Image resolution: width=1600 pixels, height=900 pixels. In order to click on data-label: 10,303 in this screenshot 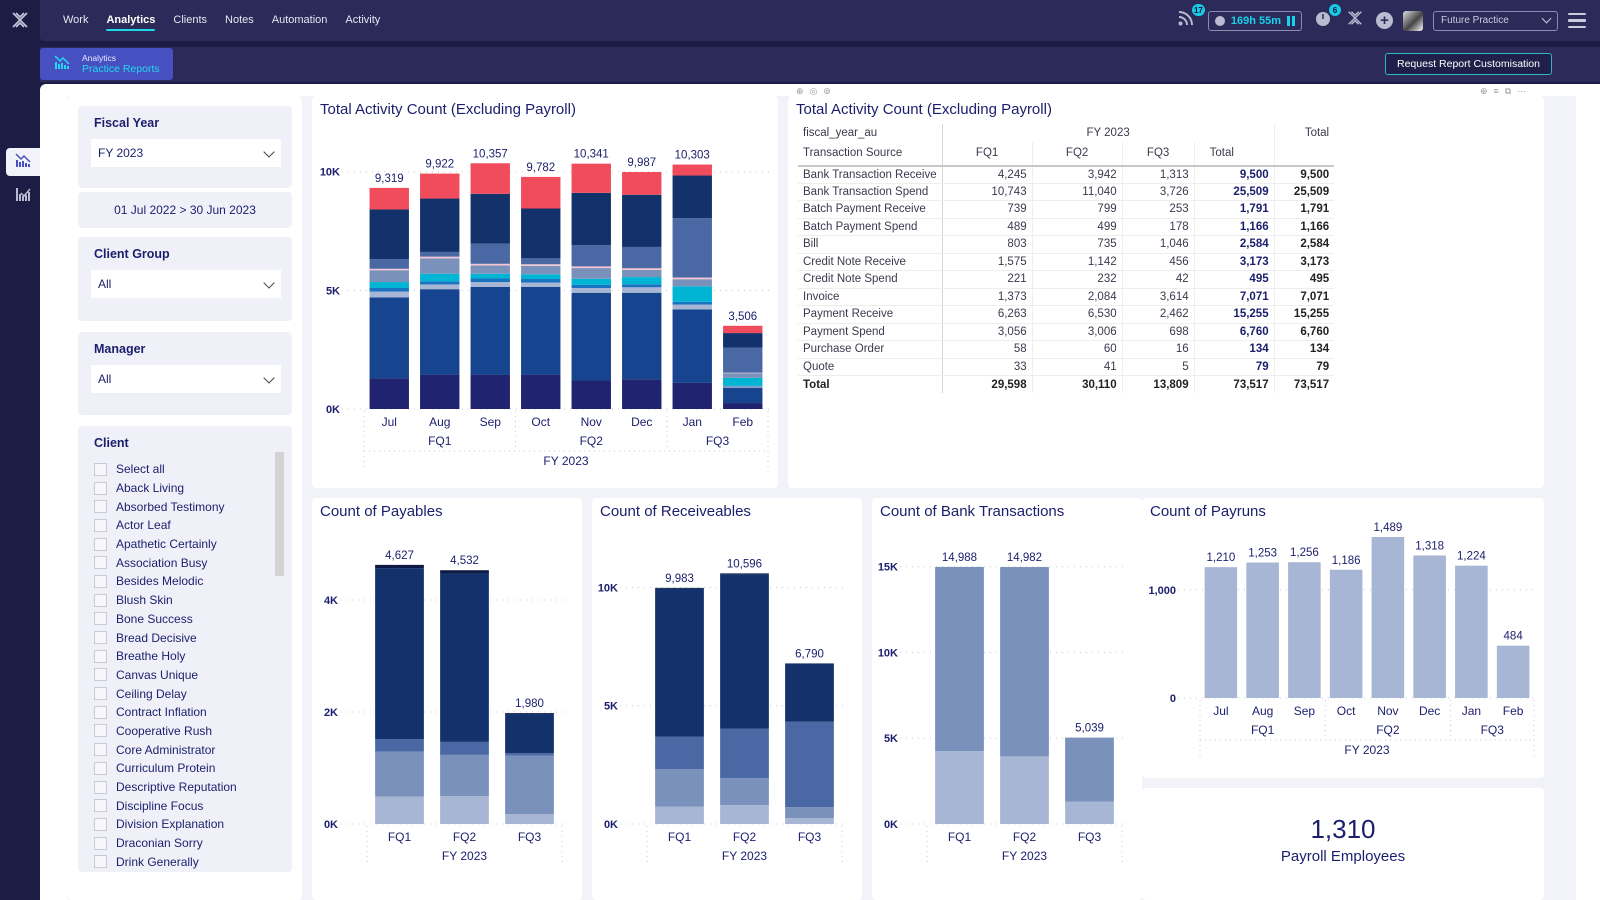, I will do `click(692, 156)`.